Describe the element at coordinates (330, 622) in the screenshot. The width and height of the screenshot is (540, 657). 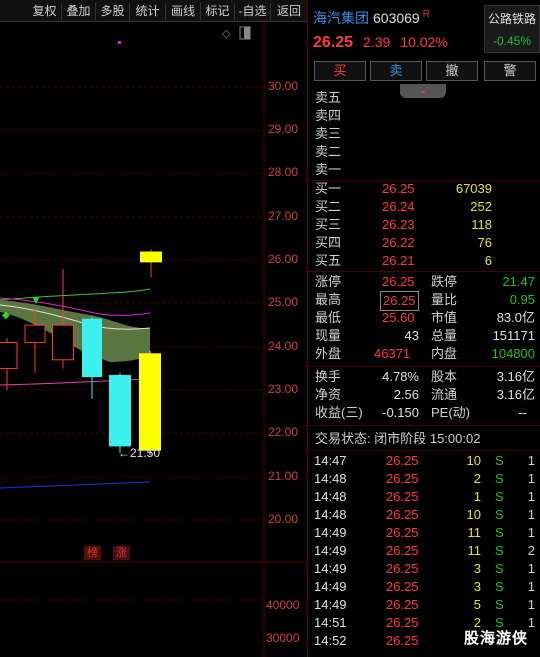
I see `tick-time: 14:51` at that location.